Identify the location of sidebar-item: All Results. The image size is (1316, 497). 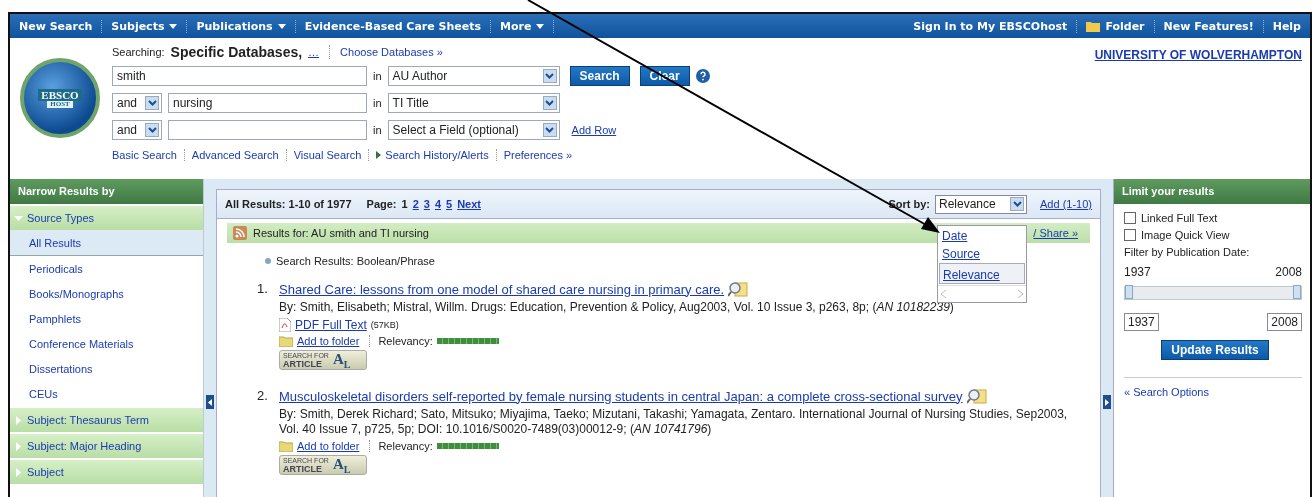
(106, 243).